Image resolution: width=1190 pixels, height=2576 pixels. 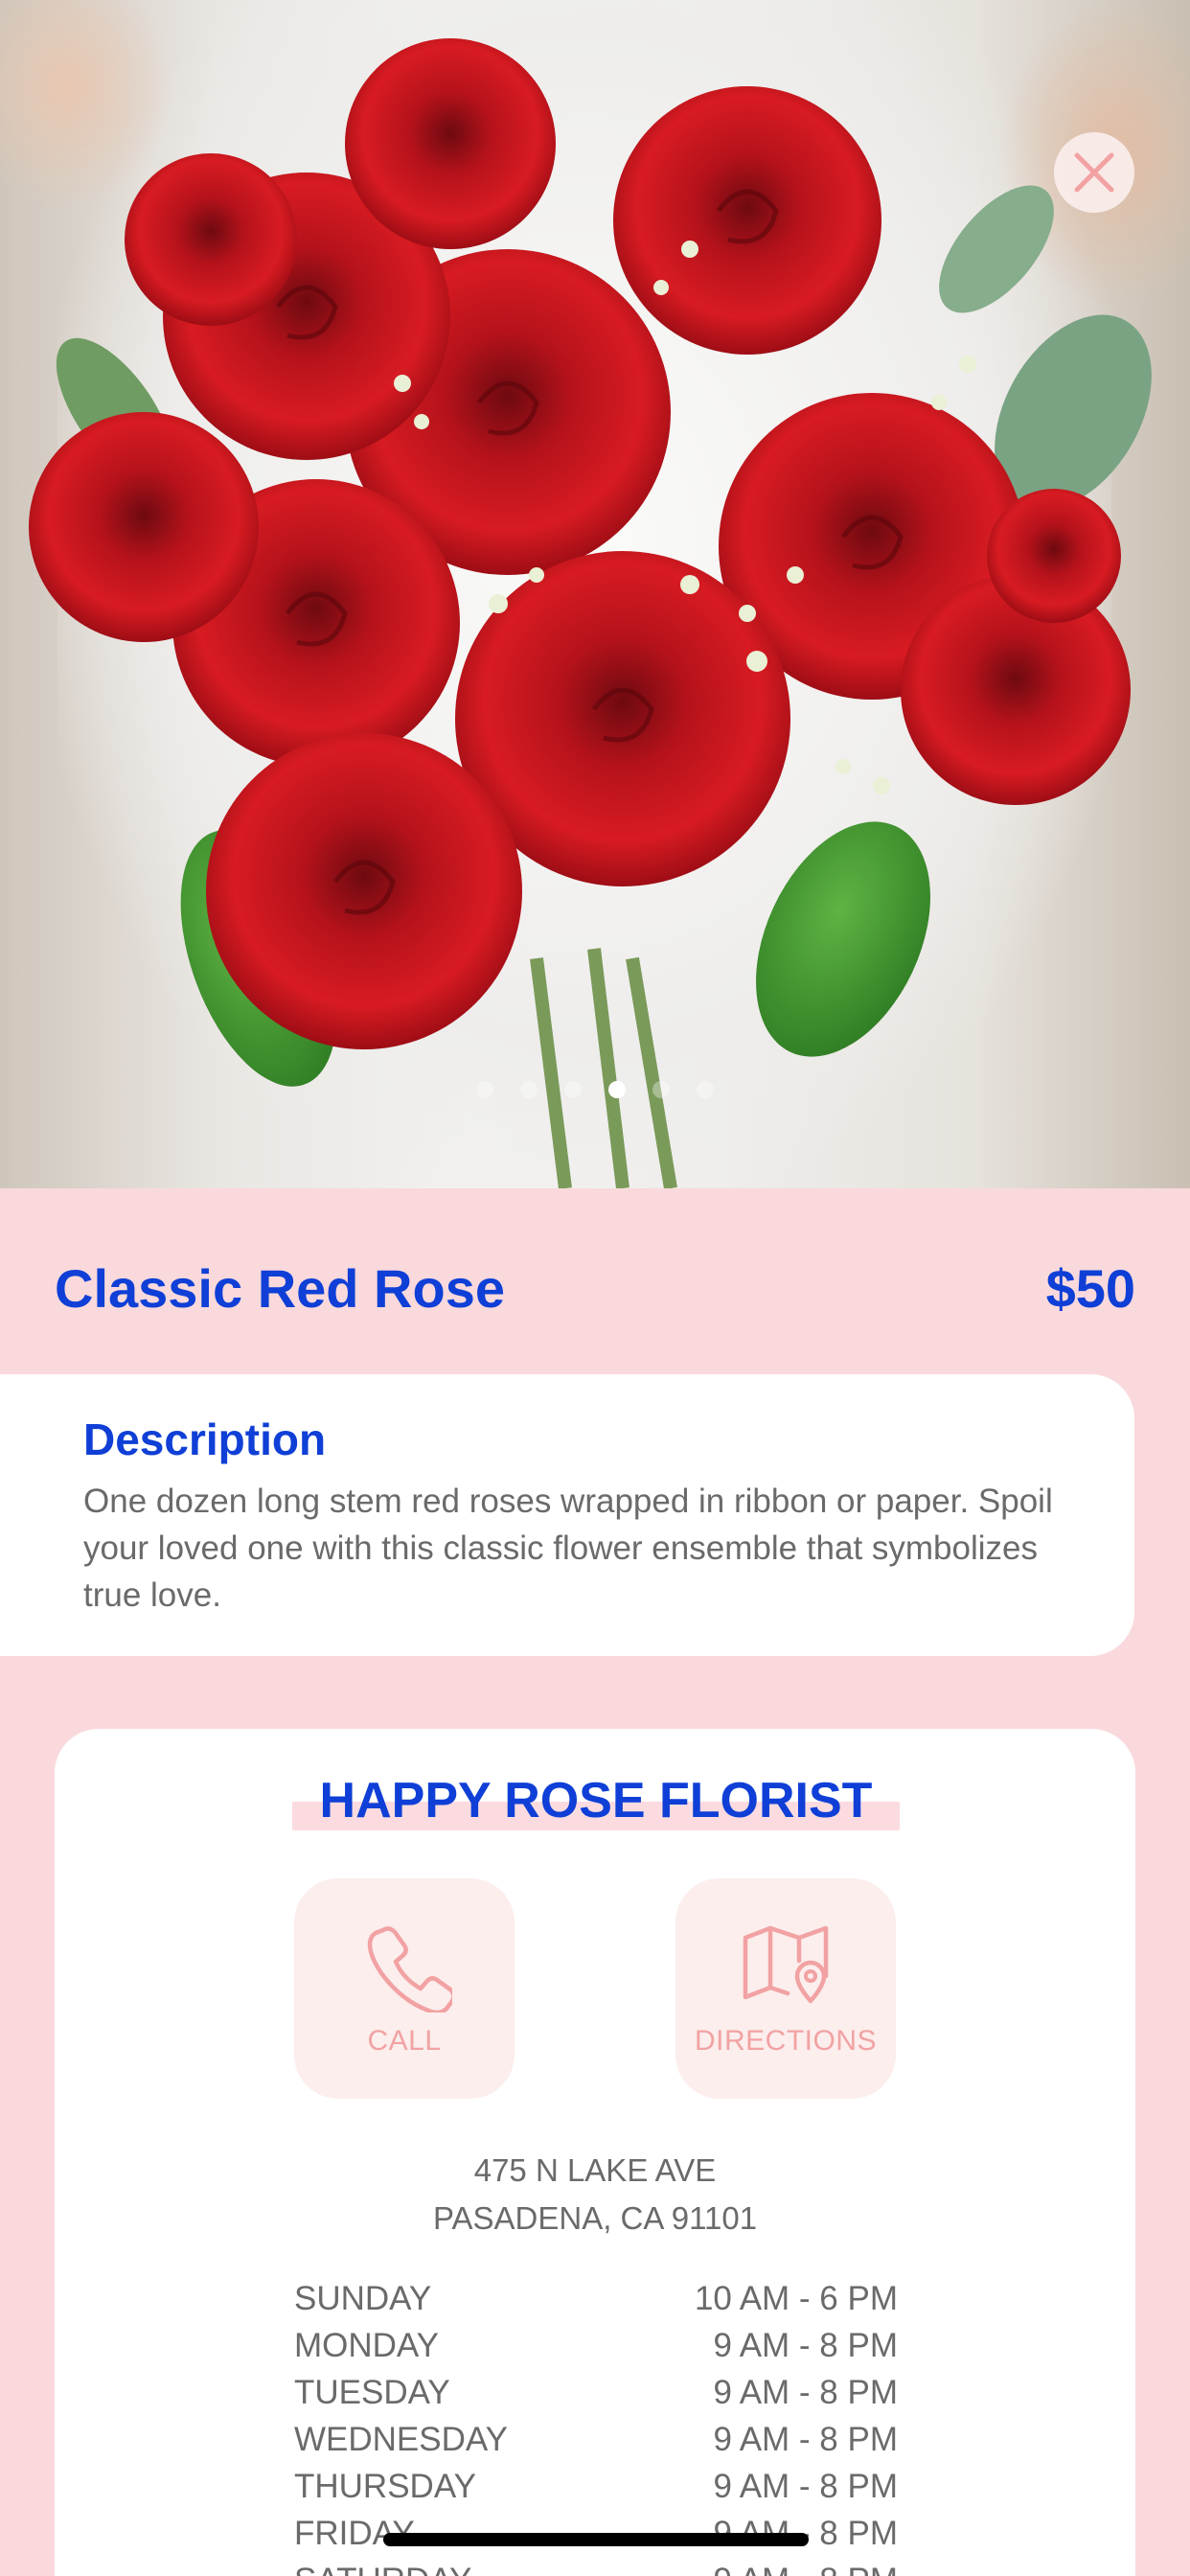 I want to click on hours-row: WEDNESDAY 9 AM - 8 PM, so click(x=596, y=2439).